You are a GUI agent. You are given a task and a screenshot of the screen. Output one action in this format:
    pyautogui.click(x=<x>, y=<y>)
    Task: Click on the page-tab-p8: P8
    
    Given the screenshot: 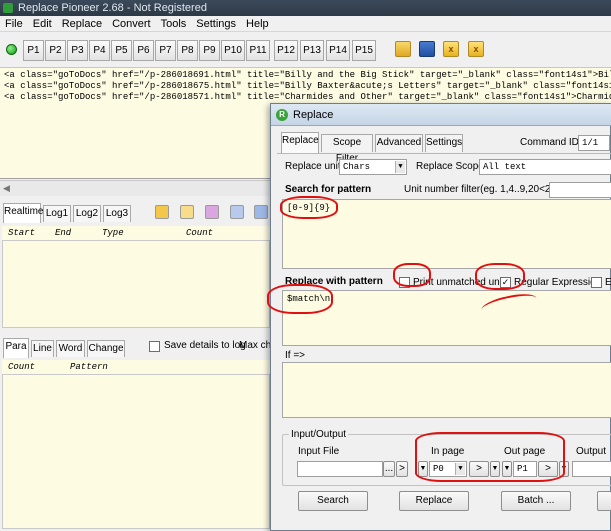 What is the action you would take?
    pyautogui.click(x=187, y=50)
    